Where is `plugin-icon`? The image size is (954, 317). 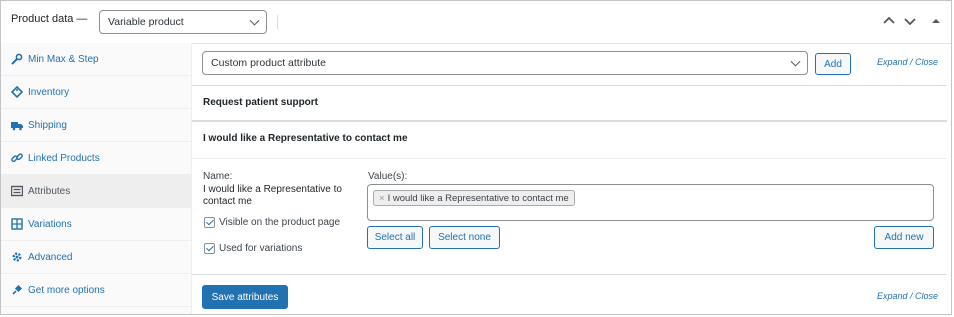
plugin-icon is located at coordinates (17, 290).